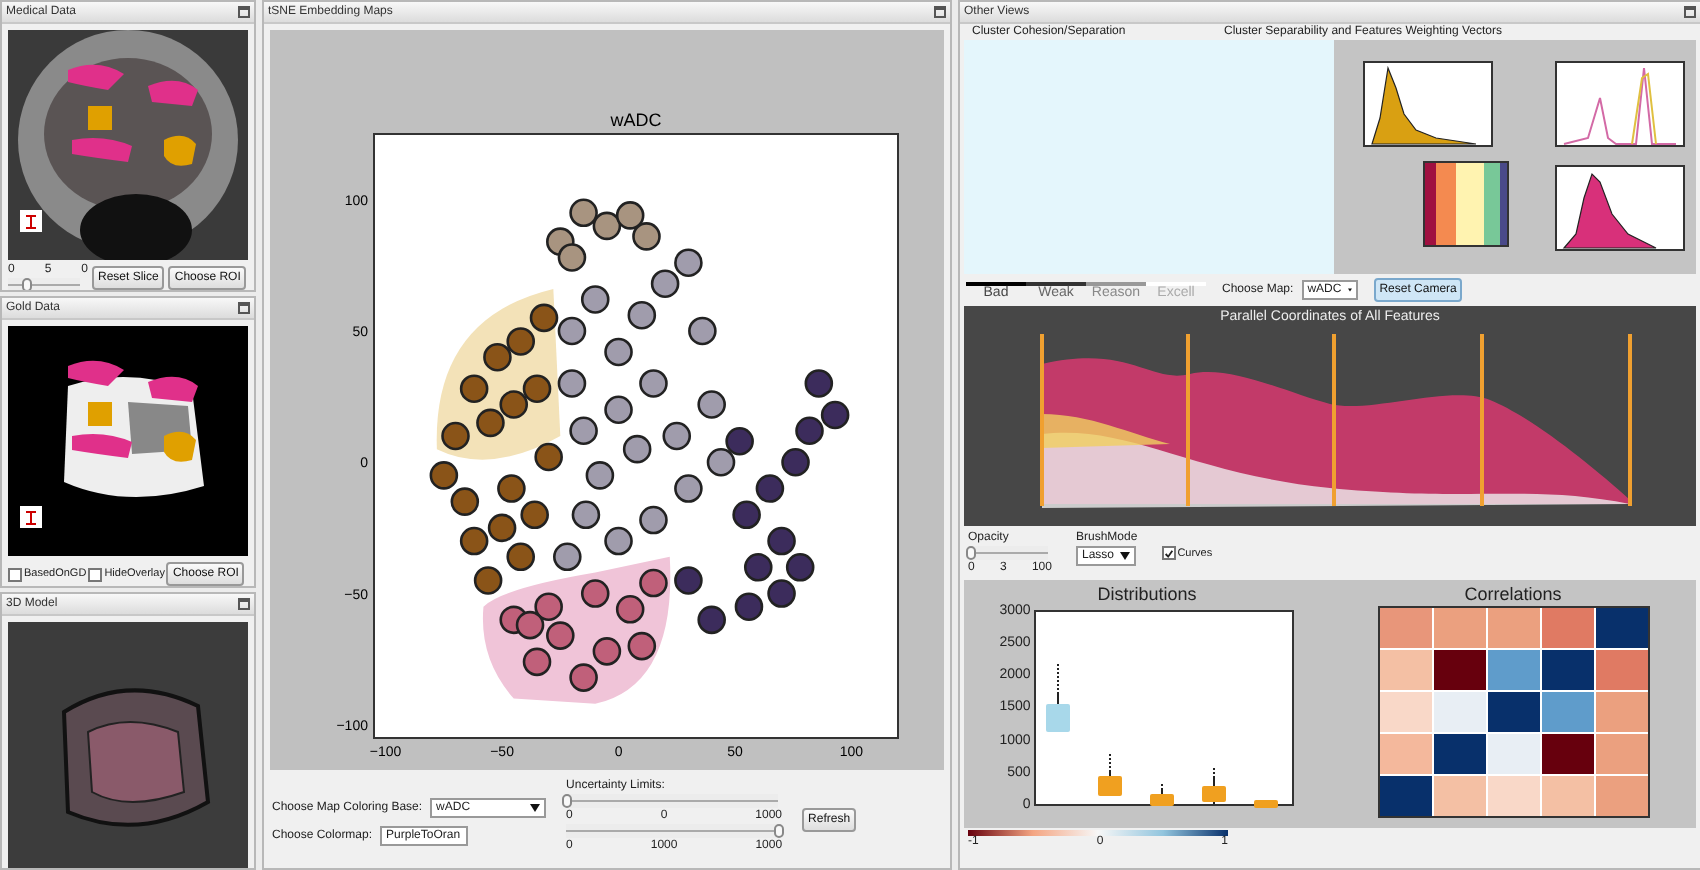 Image resolution: width=1700 pixels, height=870 pixels. I want to click on chart-title: Distributions, so click(1147, 594).